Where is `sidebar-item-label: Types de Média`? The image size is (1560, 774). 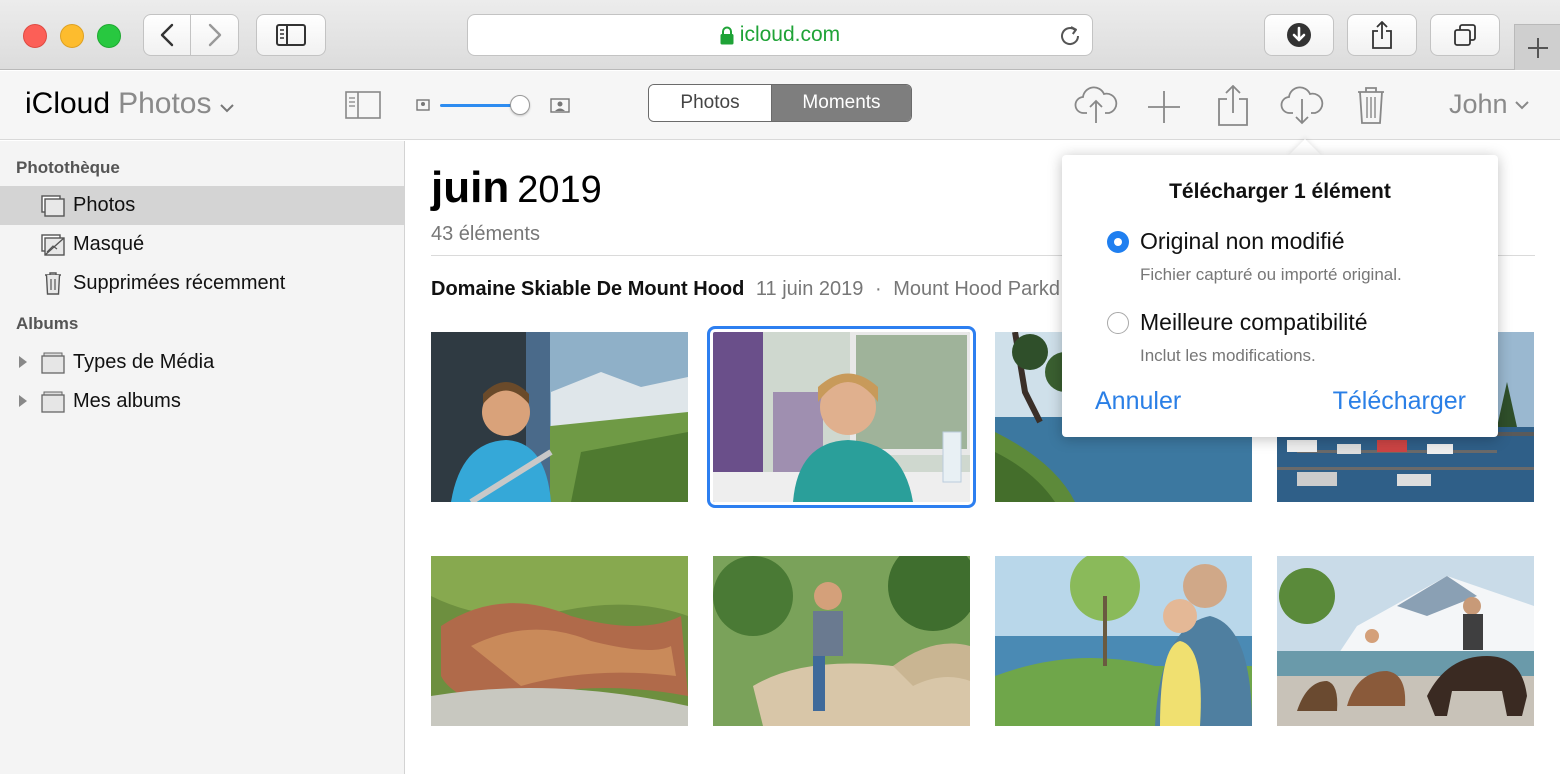
sidebar-item-label: Types de Média is located at coordinates (144, 362).